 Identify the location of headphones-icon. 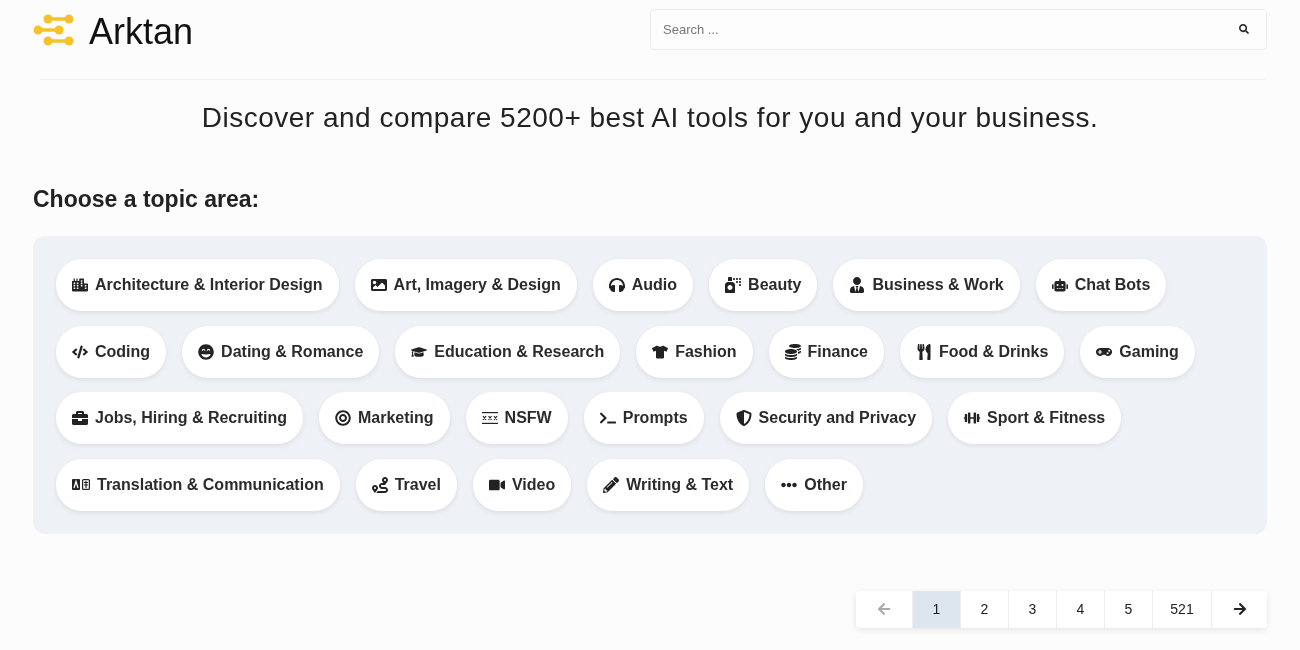
(616, 285).